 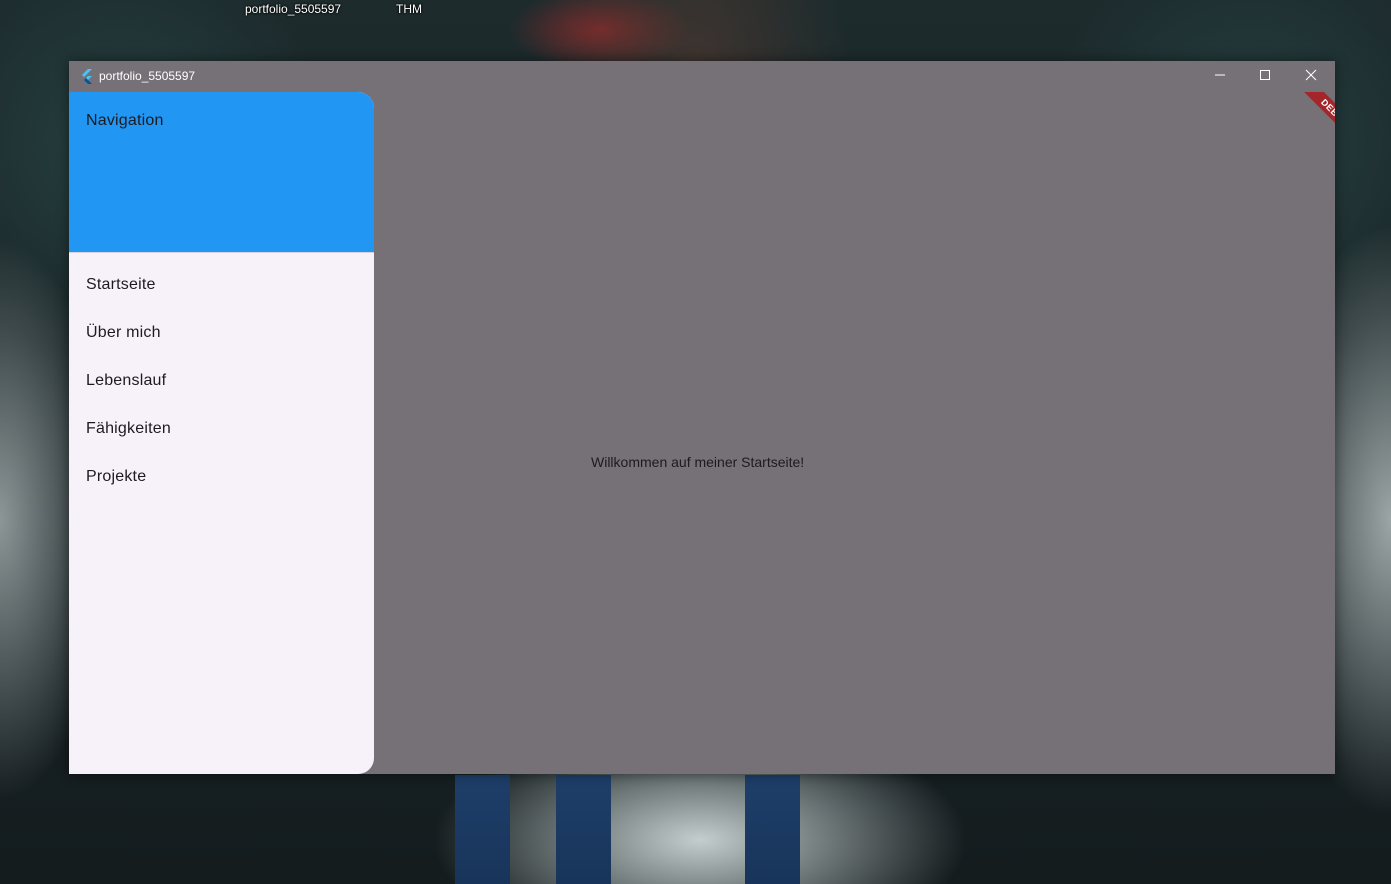 What do you see at coordinates (116, 476) in the screenshot?
I see `drawer-item-label: Projekte` at bounding box center [116, 476].